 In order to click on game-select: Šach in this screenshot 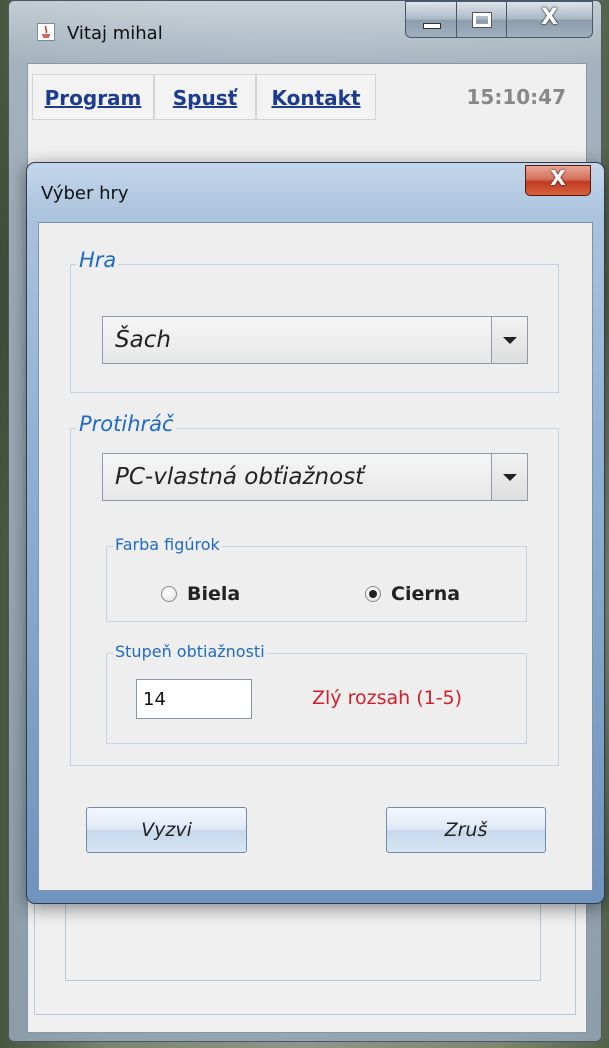, I will do `click(315, 340)`.